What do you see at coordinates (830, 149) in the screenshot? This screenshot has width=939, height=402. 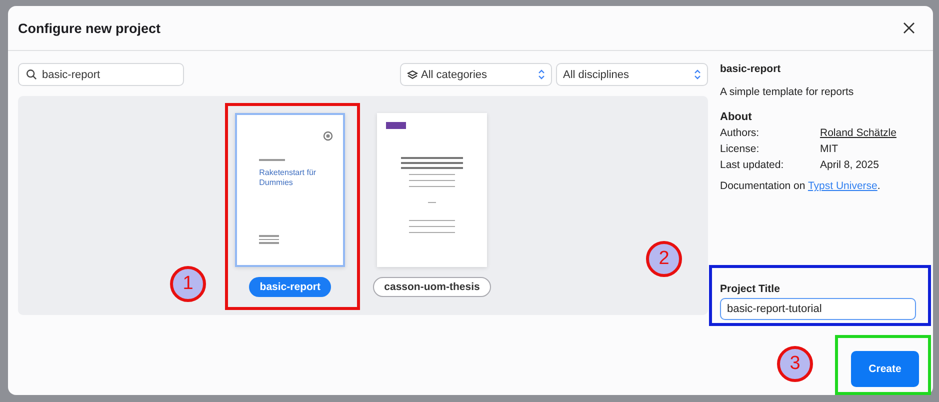 I see `field-value: MIT` at bounding box center [830, 149].